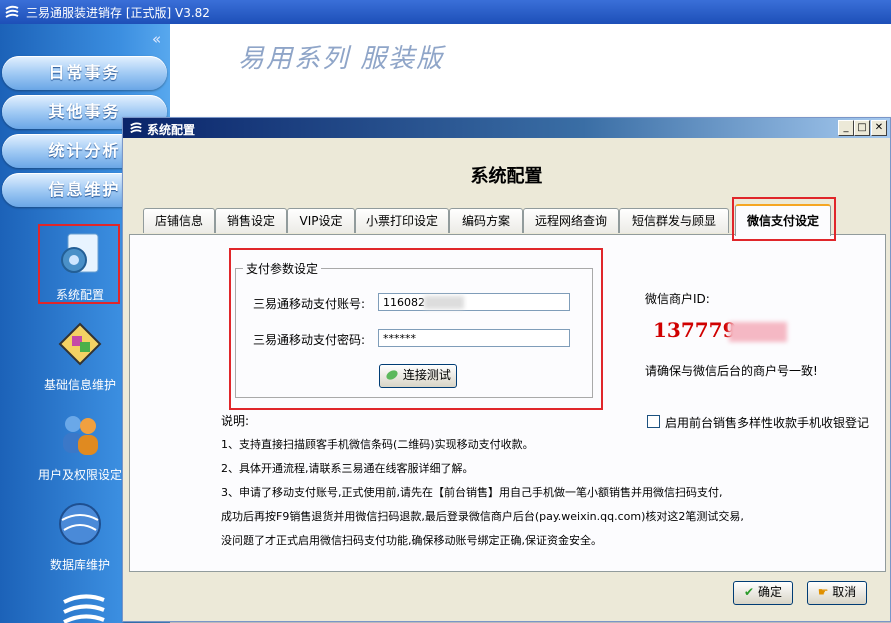  Describe the element at coordinates (862, 128) in the screenshot. I see `maximize-button: □` at that location.